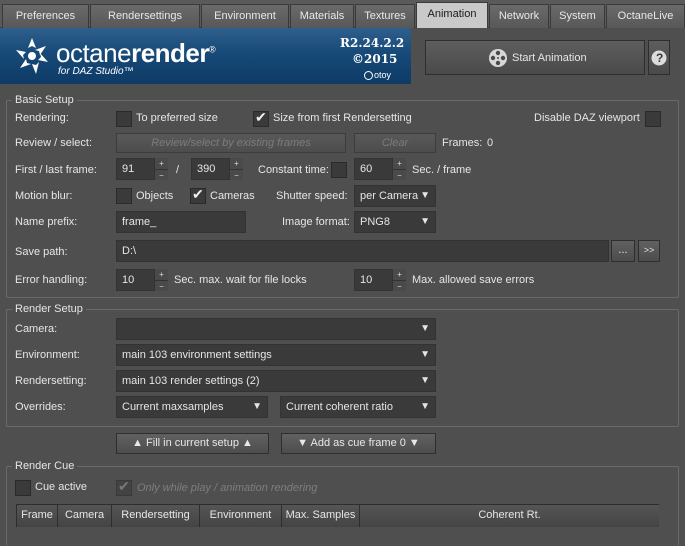 This screenshot has width=685, height=546. I want to click on shutter-speed-value: per Camera, so click(389, 196).